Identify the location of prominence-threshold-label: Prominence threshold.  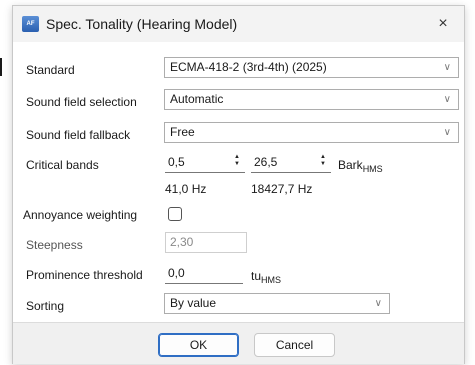
(84, 275).